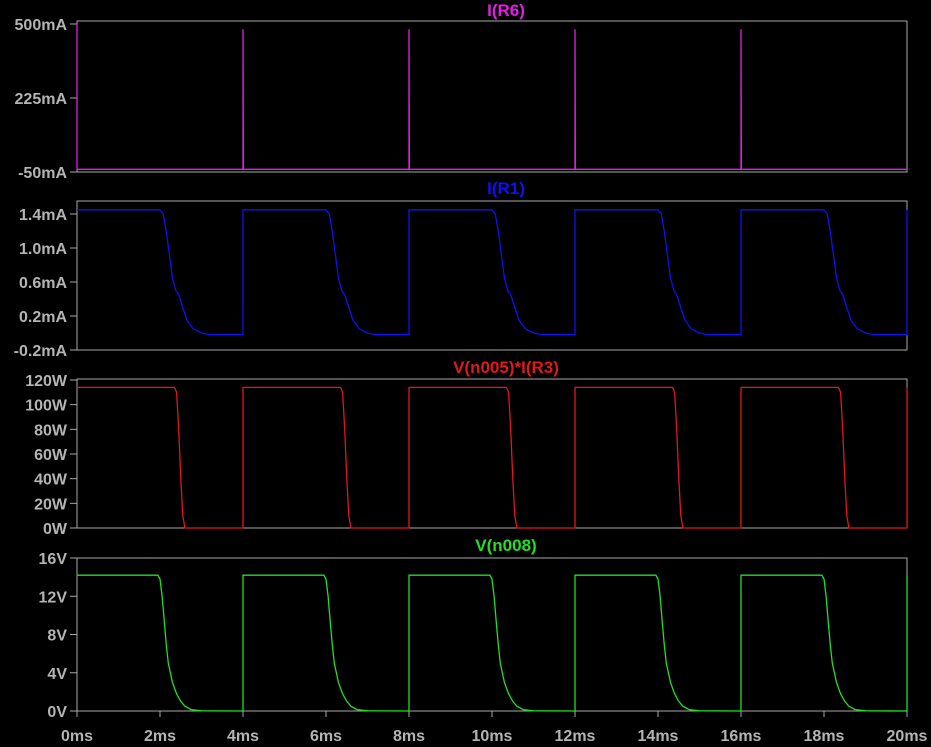 This screenshot has width=931, height=747. Describe the element at coordinates (53, 597) in the screenshot. I see `y-tick-label: 12V` at that location.